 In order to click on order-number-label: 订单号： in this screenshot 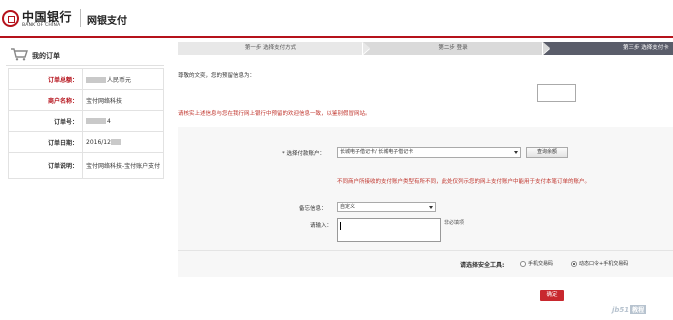, I will do `click(45, 121)`.